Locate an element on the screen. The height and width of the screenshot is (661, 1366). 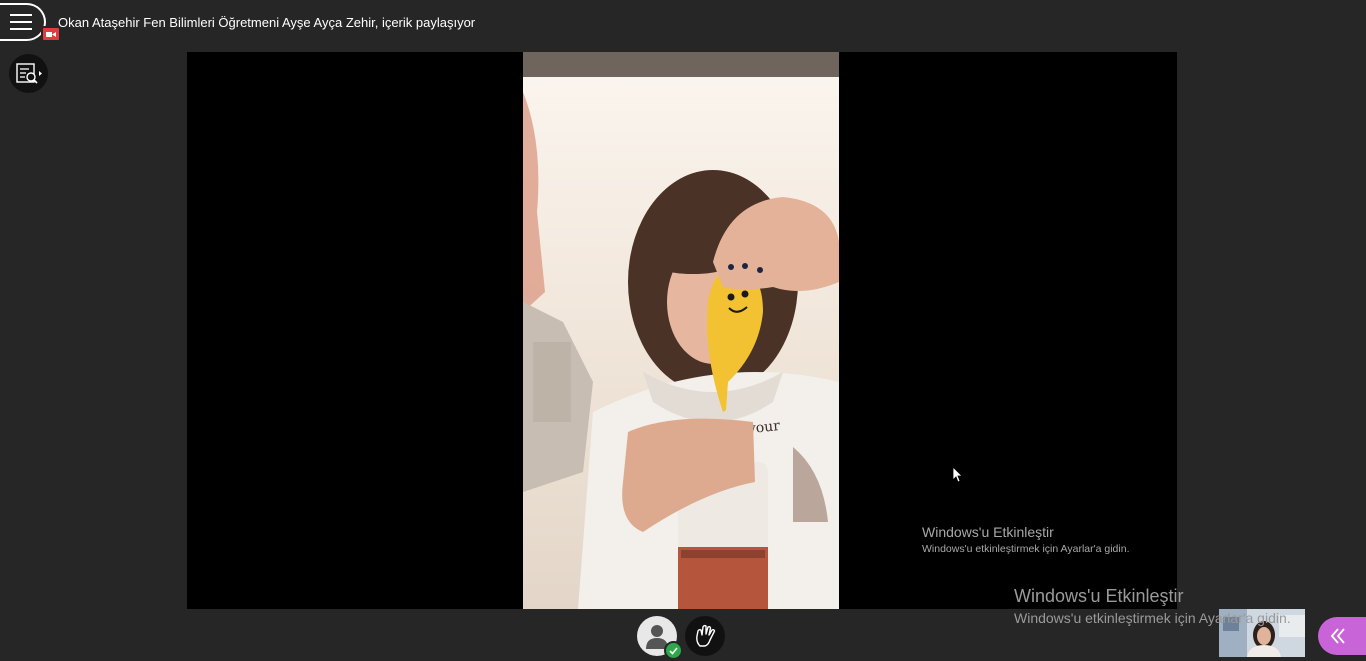
raise-hand-icon is located at coordinates (706, 635).